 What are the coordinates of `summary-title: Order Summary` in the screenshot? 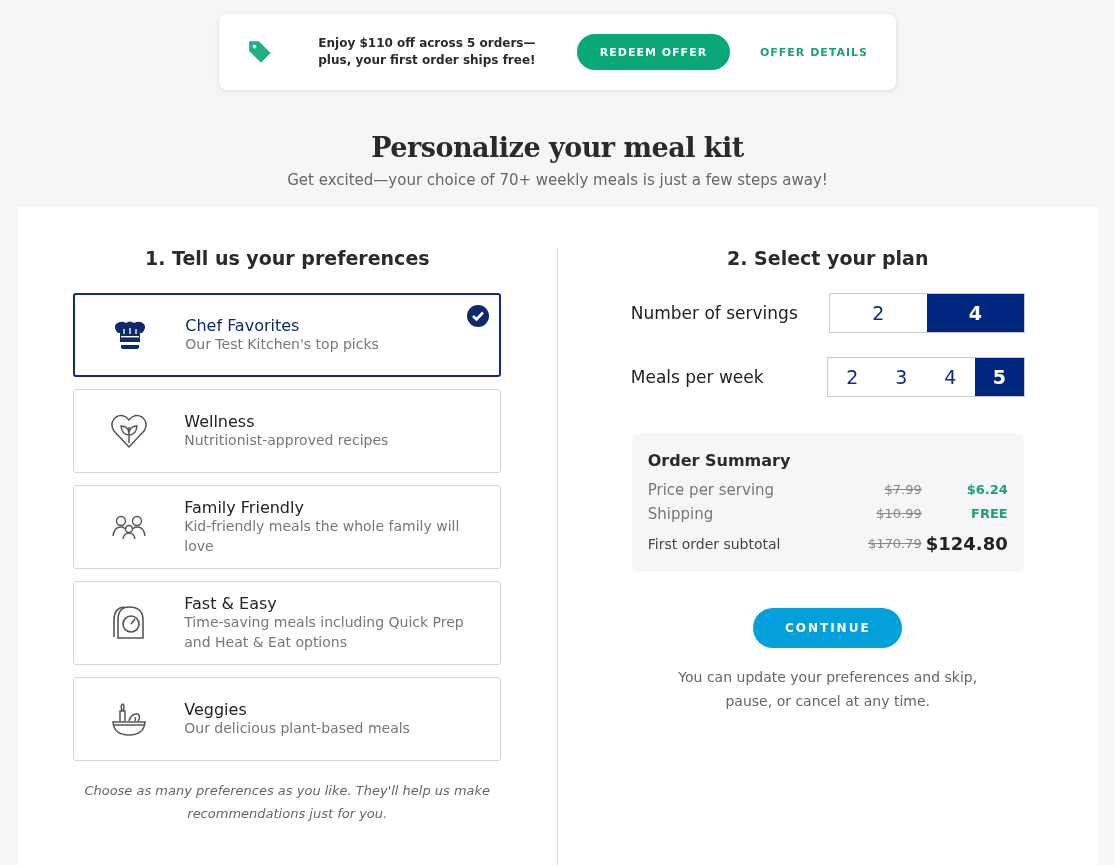 It's located at (719, 460).